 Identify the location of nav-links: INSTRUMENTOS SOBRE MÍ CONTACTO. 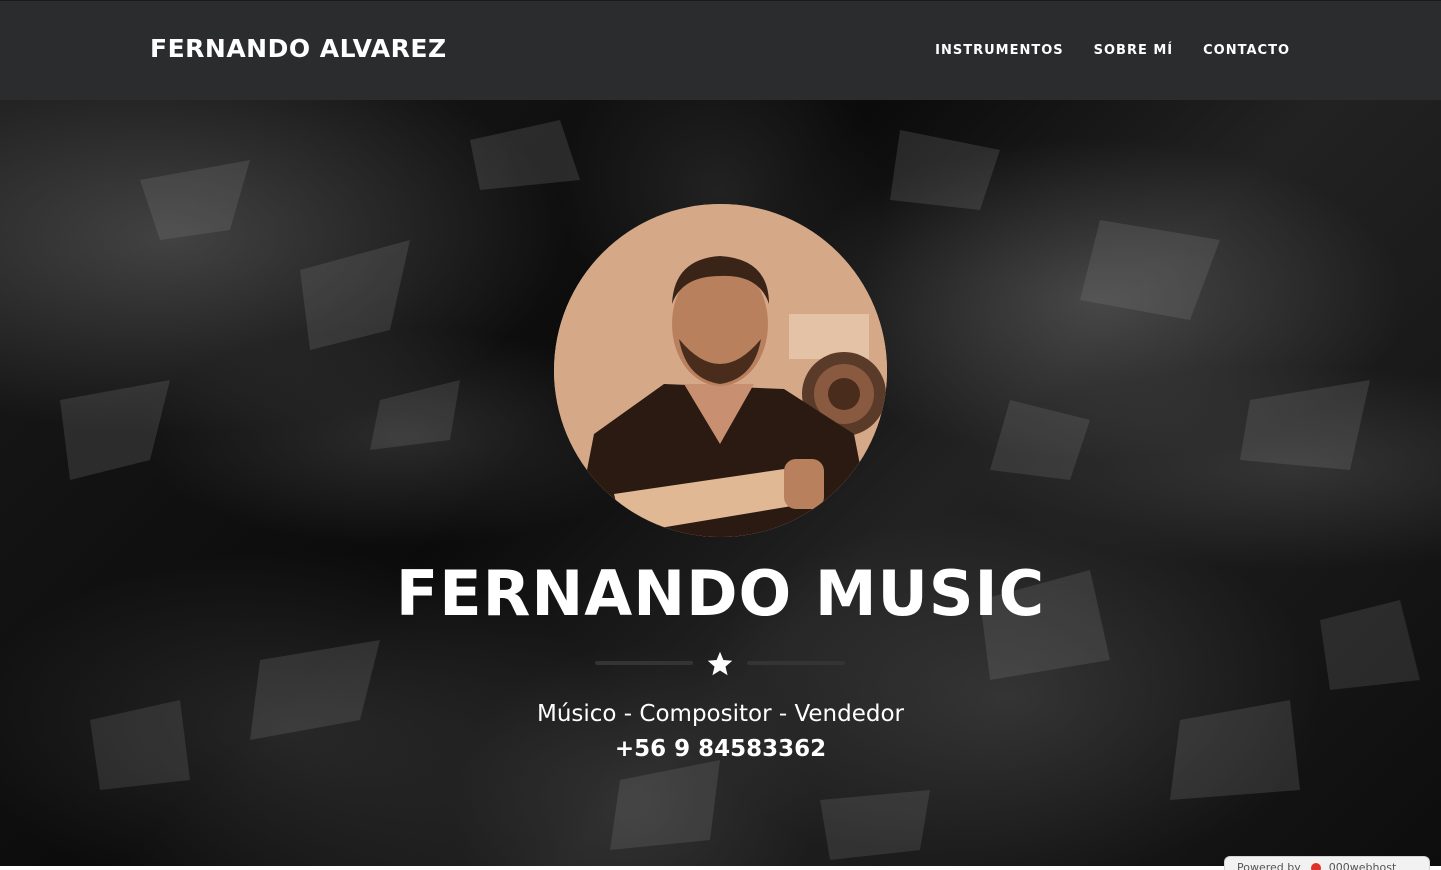
(1112, 50).